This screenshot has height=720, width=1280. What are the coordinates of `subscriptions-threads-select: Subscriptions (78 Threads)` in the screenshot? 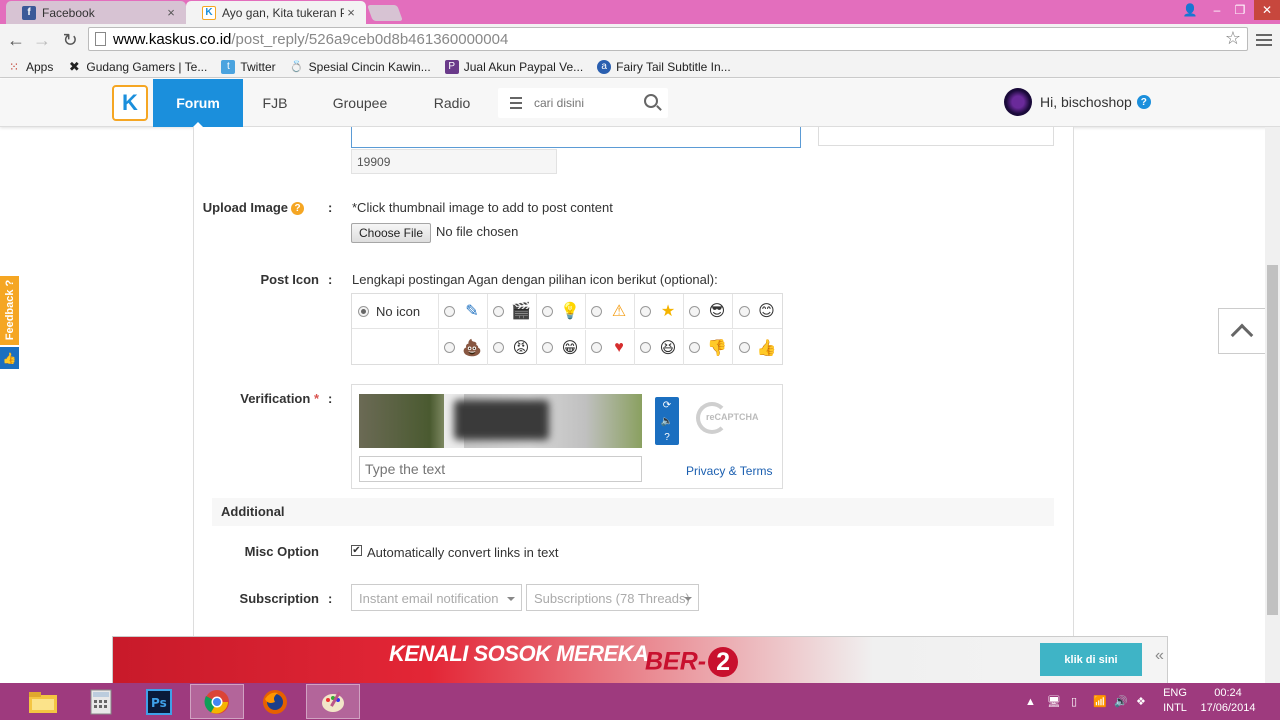 It's located at (612, 597).